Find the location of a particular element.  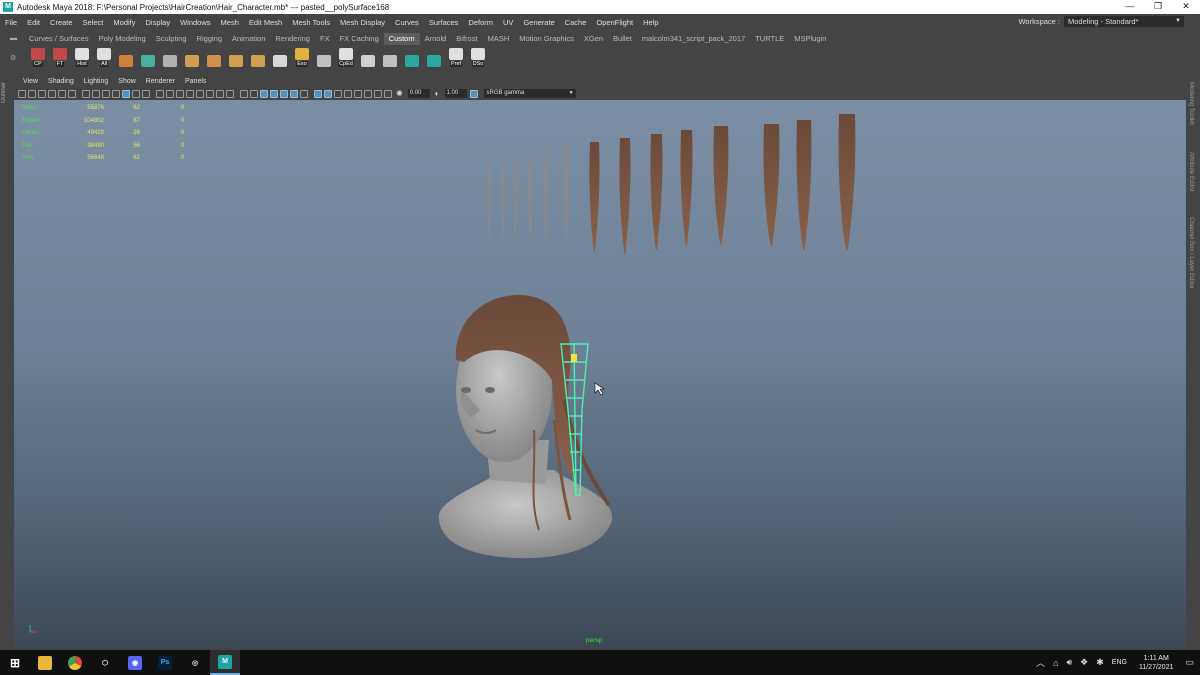

menu-modify: Modify is located at coordinates (124, 22).